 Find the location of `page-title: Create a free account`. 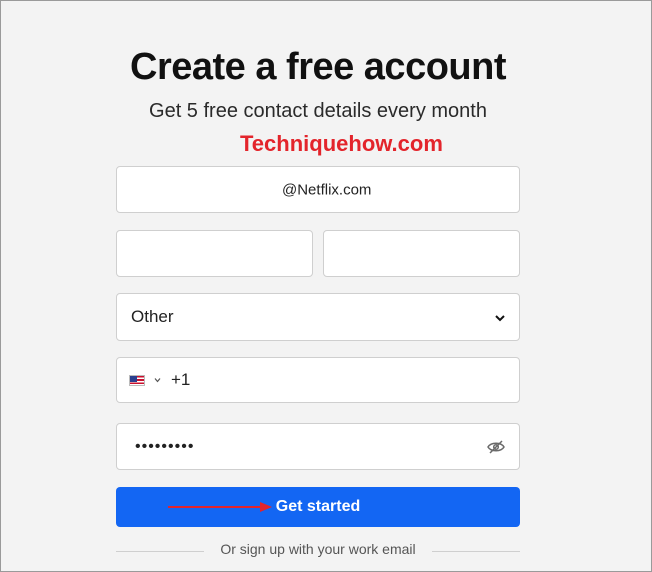

page-title: Create a free account is located at coordinates (318, 67).